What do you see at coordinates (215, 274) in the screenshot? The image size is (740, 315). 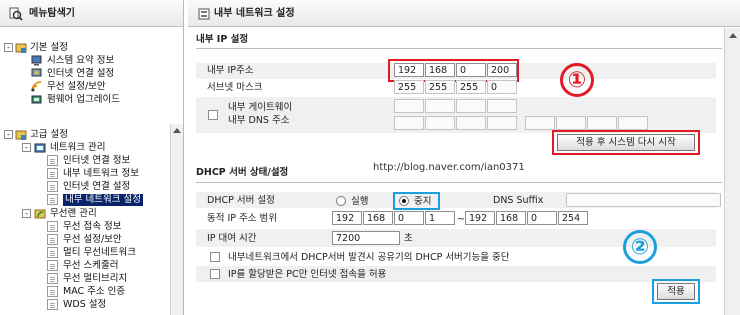 I see `allow-assigned-only-checkbox` at bounding box center [215, 274].